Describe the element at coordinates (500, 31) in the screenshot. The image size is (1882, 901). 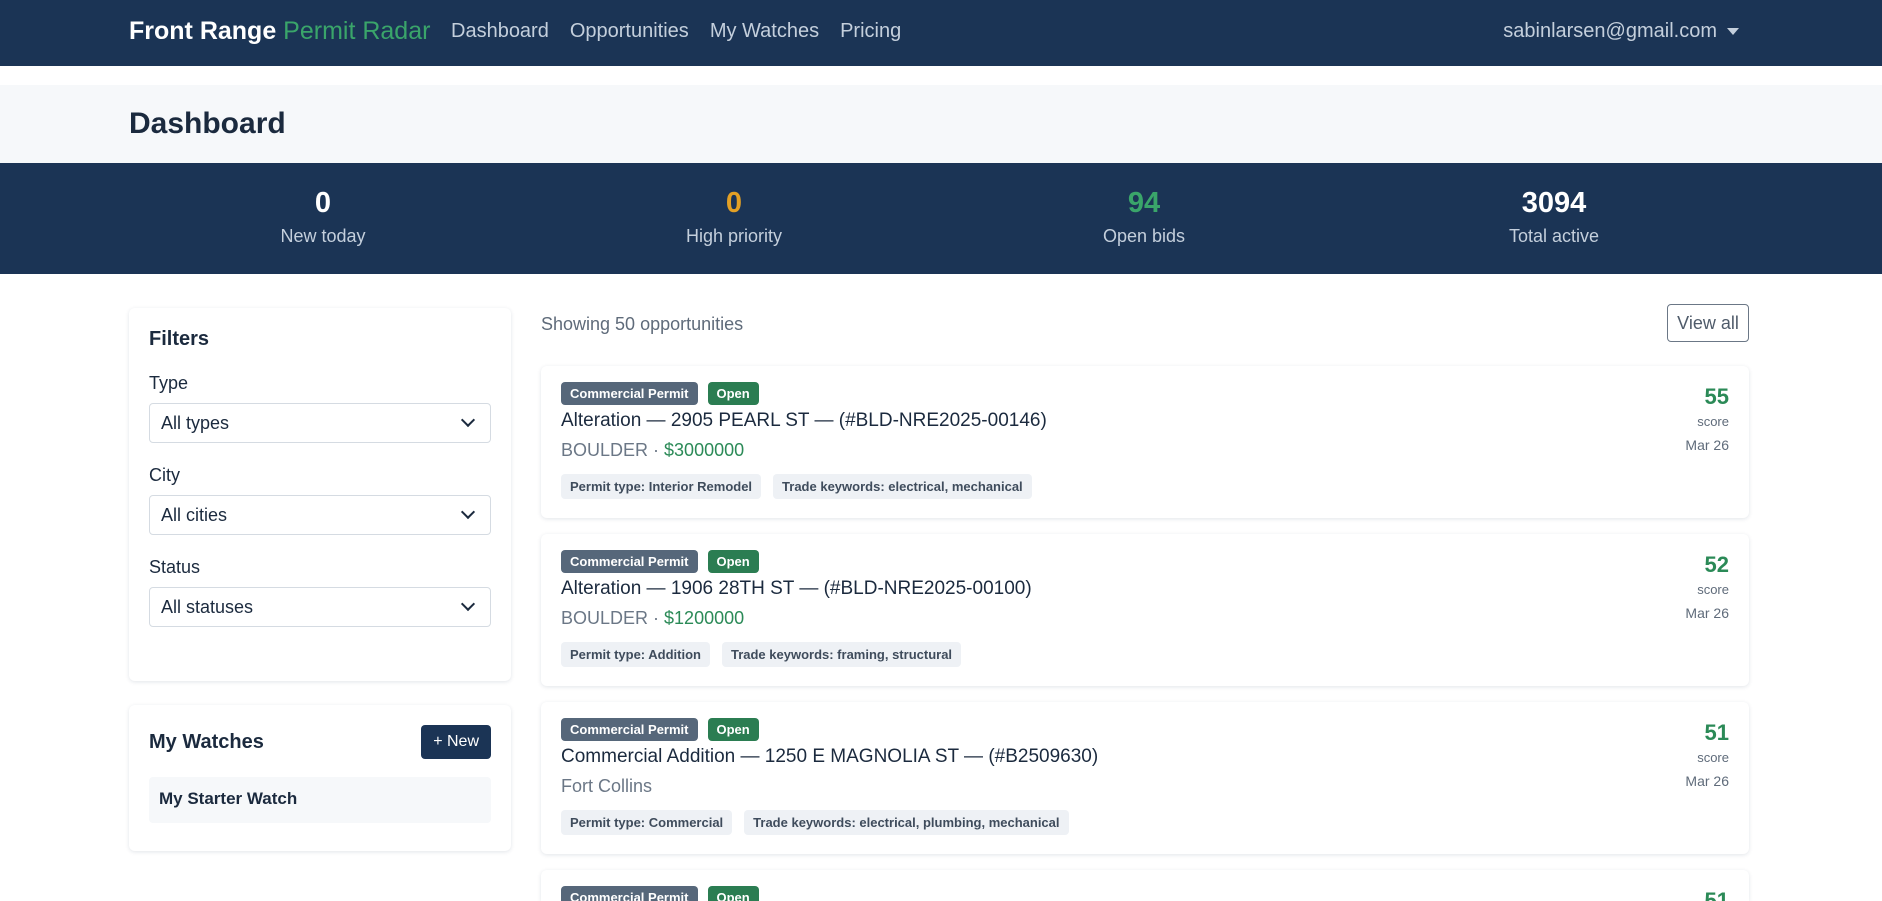
I see `nav-link-dashboard: Dashboard` at that location.